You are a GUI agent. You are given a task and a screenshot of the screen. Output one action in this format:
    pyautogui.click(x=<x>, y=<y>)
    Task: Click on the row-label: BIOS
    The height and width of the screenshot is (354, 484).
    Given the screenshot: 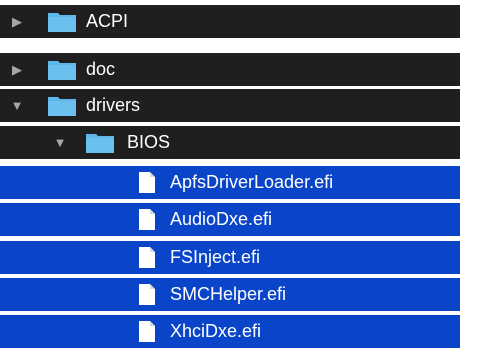 What is the action you would take?
    pyautogui.click(x=149, y=142)
    